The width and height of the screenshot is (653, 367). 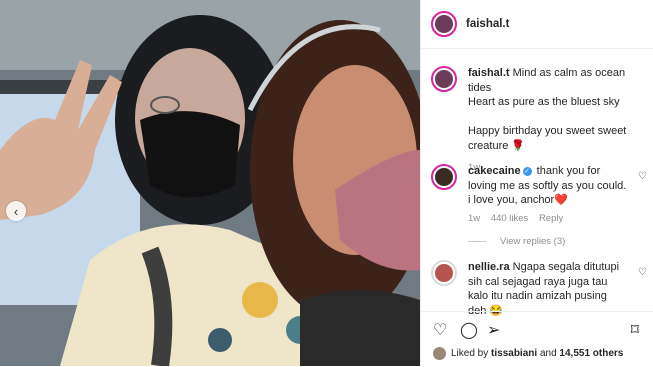 I want to click on comment-likes: 440 likes, so click(x=510, y=218).